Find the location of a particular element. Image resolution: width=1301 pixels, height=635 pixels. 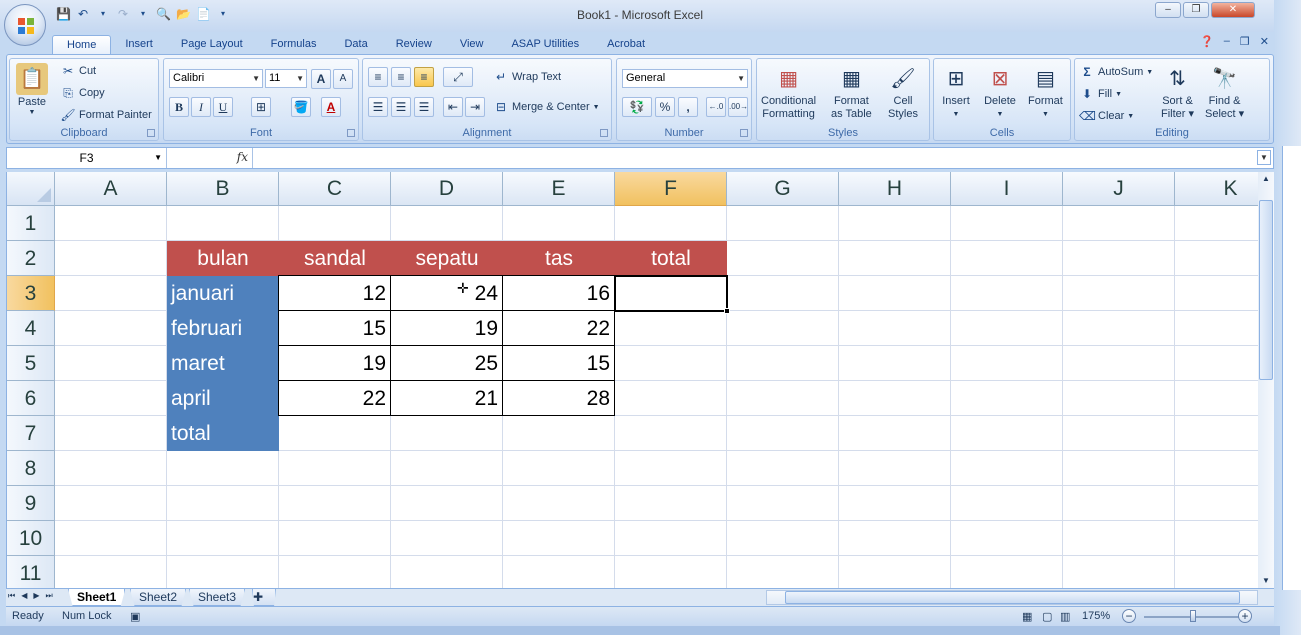

table-label-cell: maret is located at coordinates (223, 363).